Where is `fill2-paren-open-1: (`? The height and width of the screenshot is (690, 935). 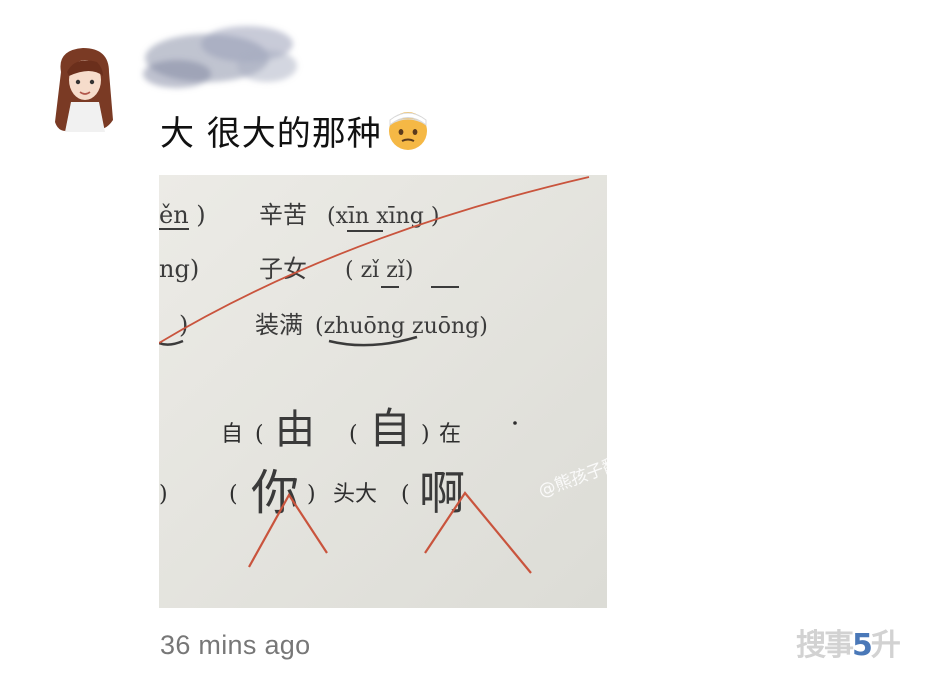 fill2-paren-open-1: ( is located at coordinates (233, 494).